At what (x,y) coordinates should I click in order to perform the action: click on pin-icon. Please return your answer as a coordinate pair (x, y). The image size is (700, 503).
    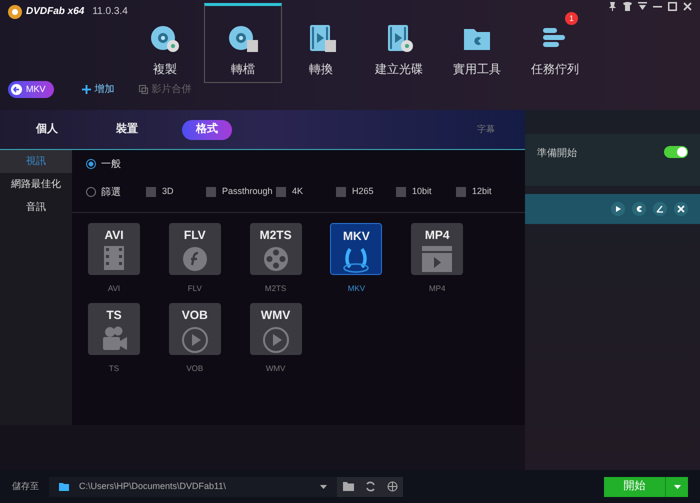
    Looking at the image, I should click on (612, 6).